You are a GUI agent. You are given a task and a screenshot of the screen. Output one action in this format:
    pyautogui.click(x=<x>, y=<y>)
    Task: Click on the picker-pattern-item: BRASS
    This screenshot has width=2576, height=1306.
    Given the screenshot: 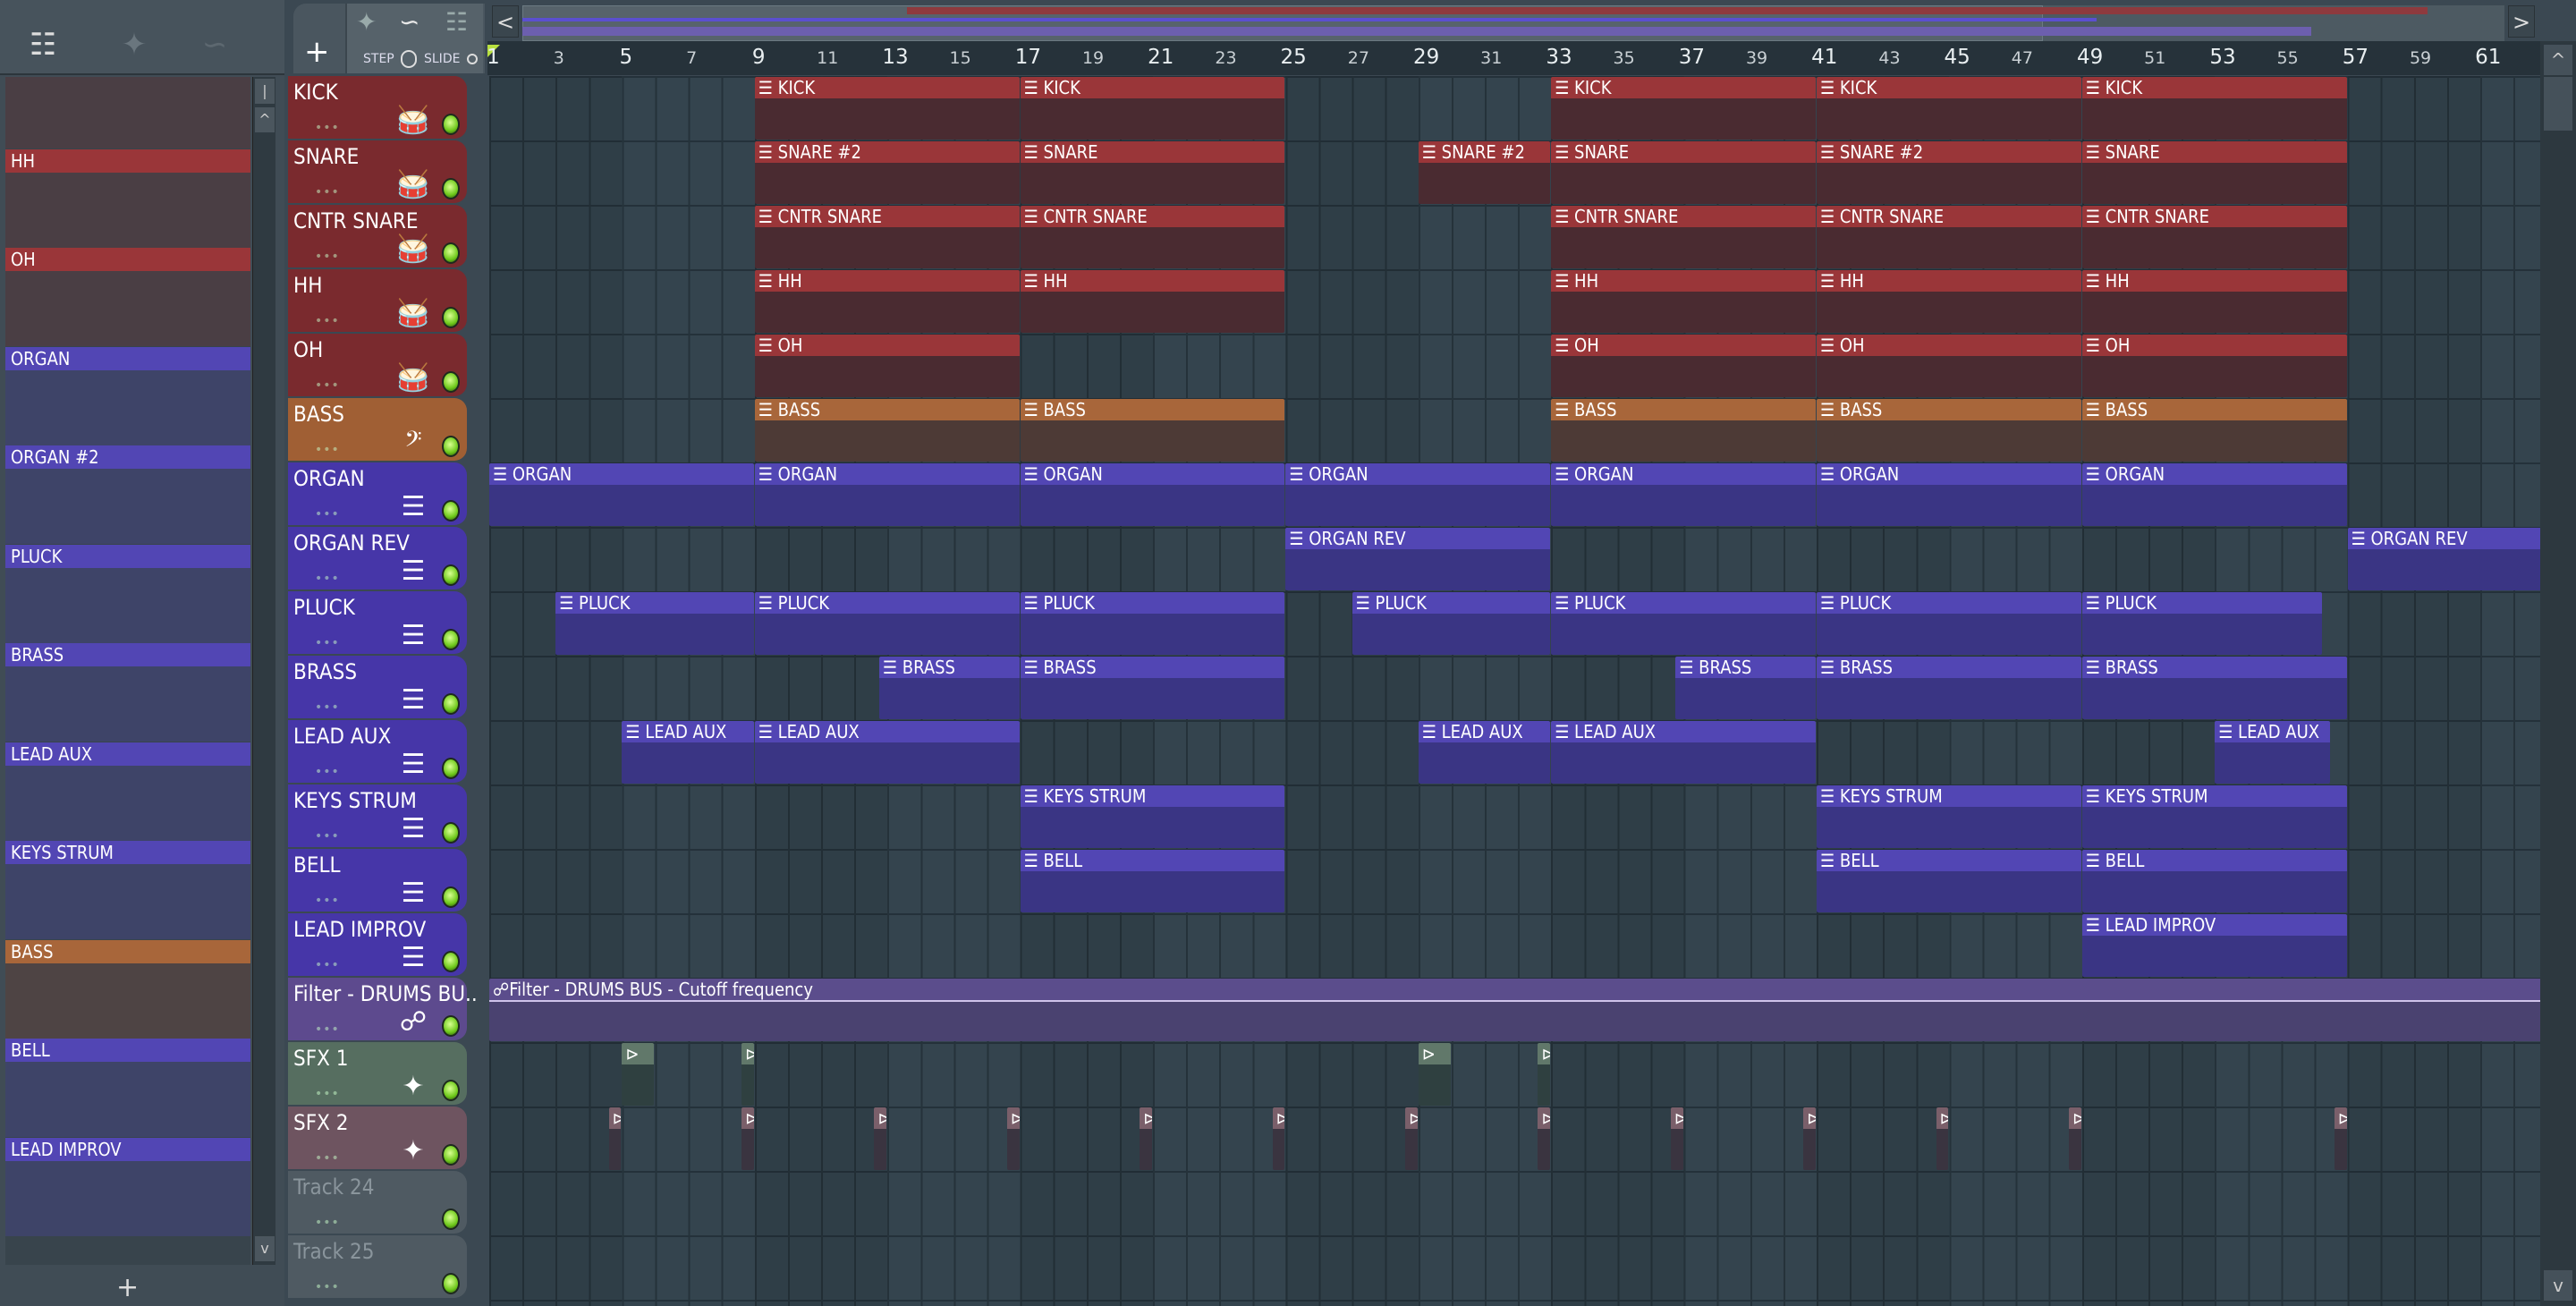 What is the action you would take?
    pyautogui.click(x=127, y=693)
    